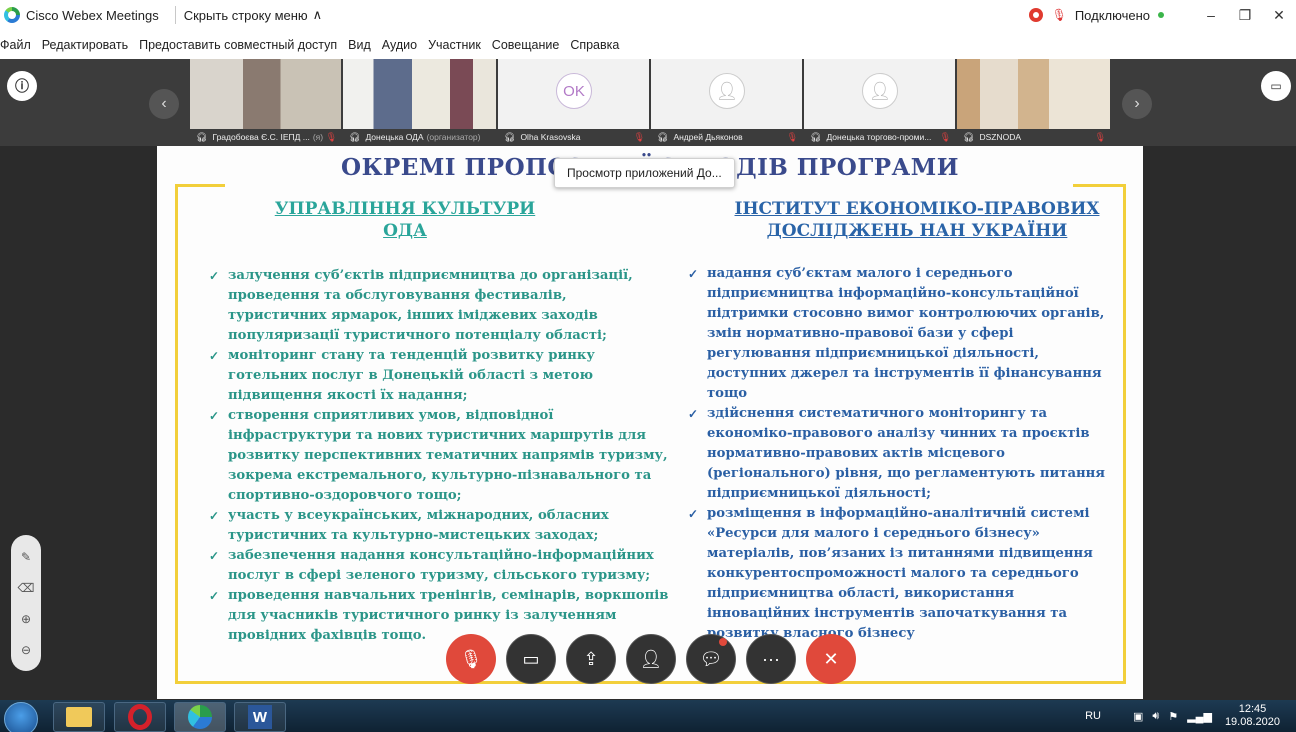 The width and height of the screenshot is (1296, 732). I want to click on menu-audio: Аудио, so click(399, 45).